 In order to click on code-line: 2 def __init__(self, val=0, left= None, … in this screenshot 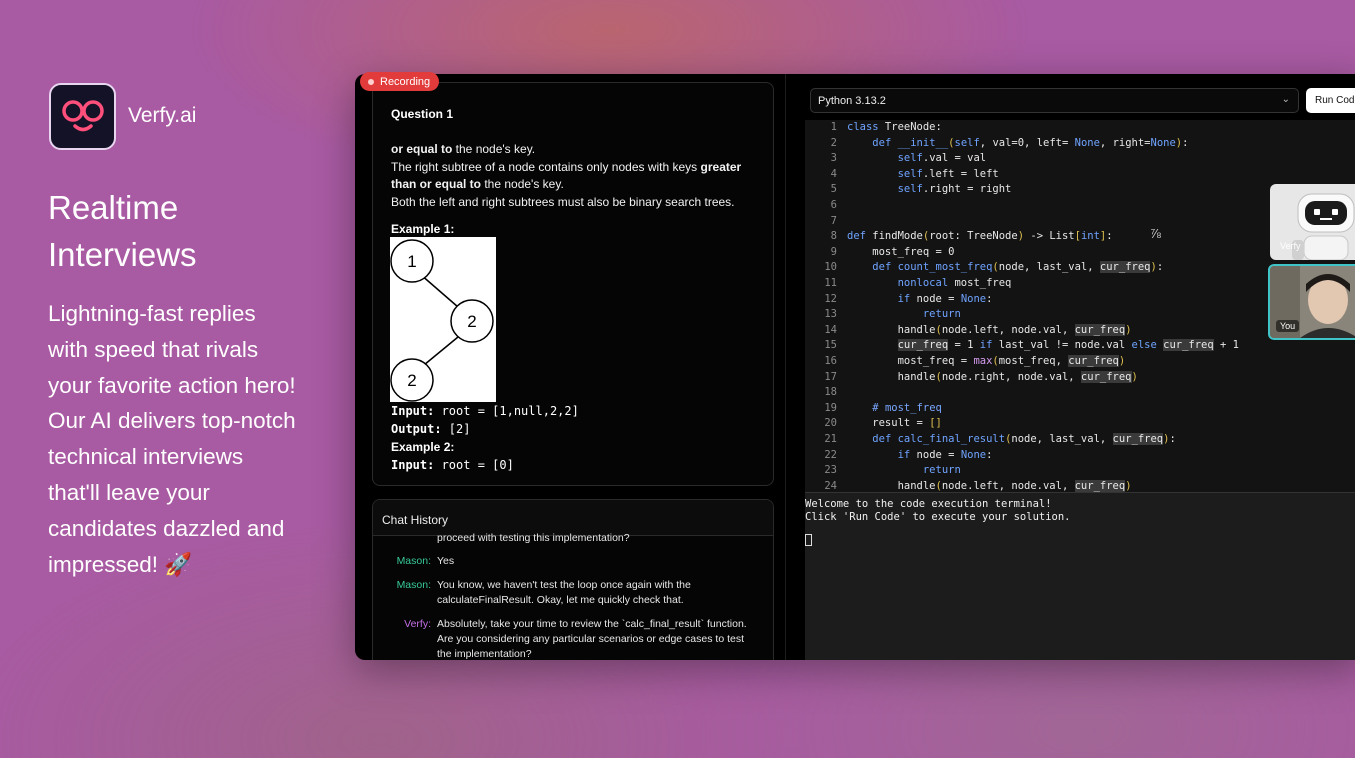, I will do `click(997, 144)`.